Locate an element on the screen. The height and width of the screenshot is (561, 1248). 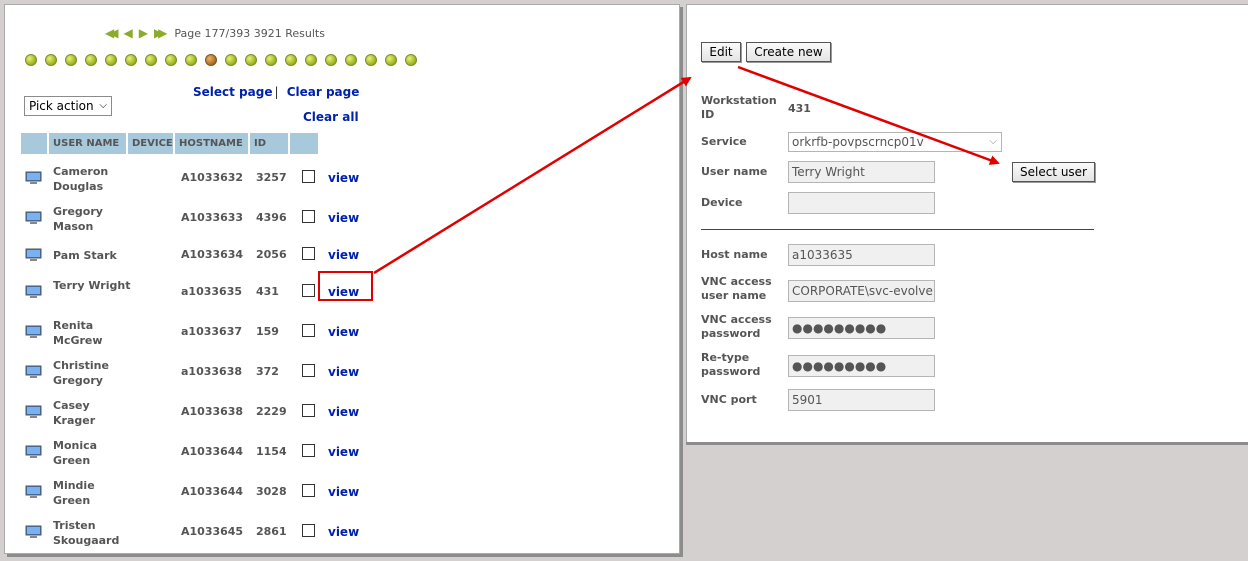
create-new-button: Create new is located at coordinates (788, 52).